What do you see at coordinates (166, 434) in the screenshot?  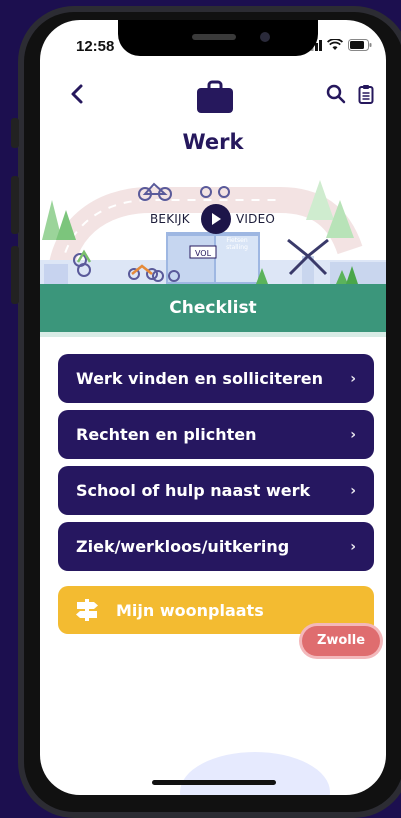 I see `menu-item-label: Rechten en plichten` at bounding box center [166, 434].